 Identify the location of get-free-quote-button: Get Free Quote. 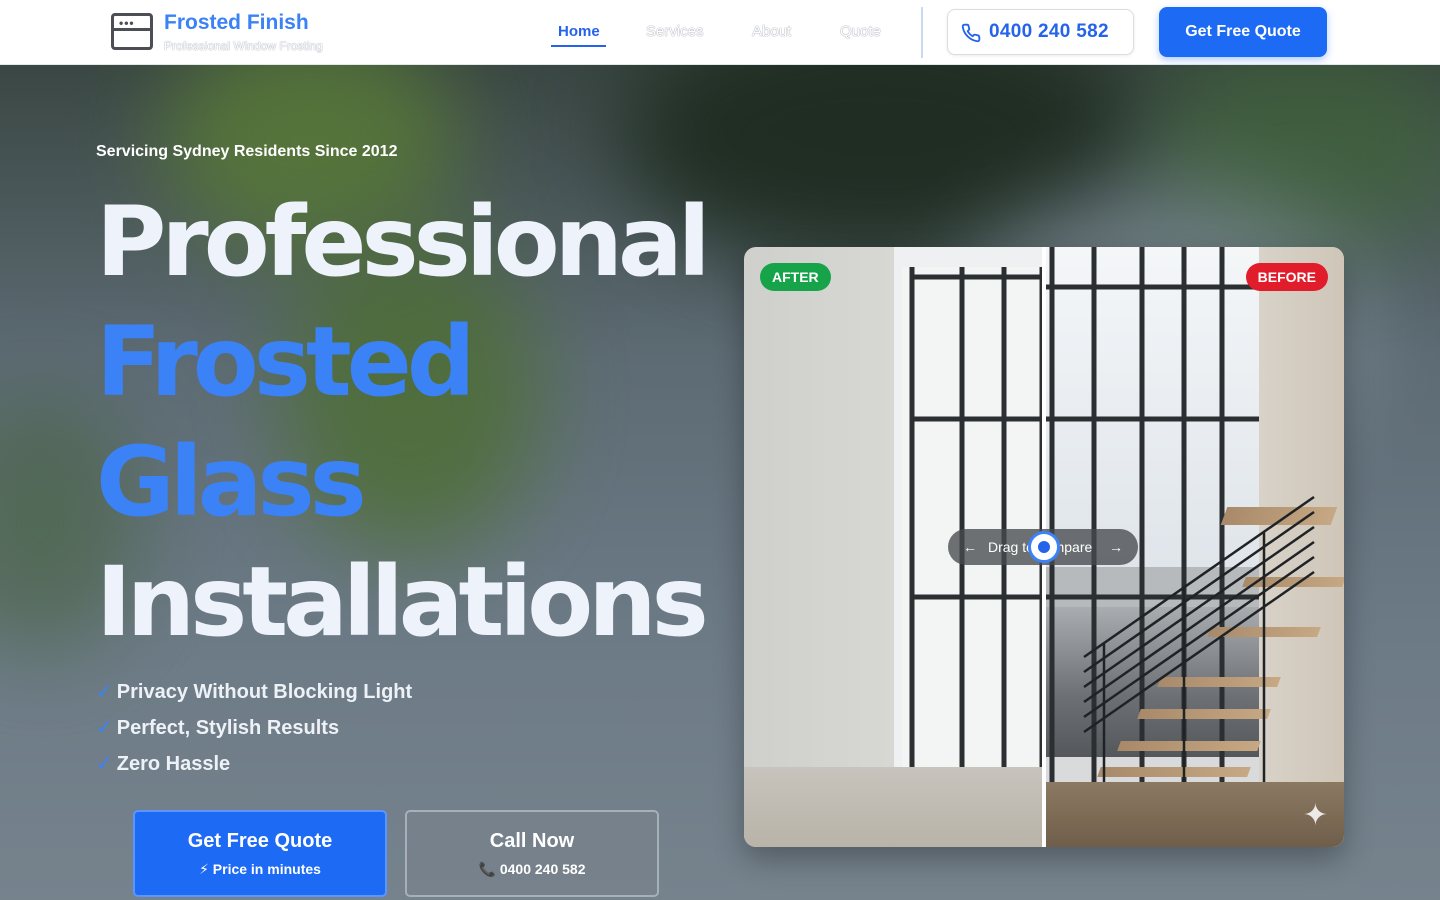
(1243, 32).